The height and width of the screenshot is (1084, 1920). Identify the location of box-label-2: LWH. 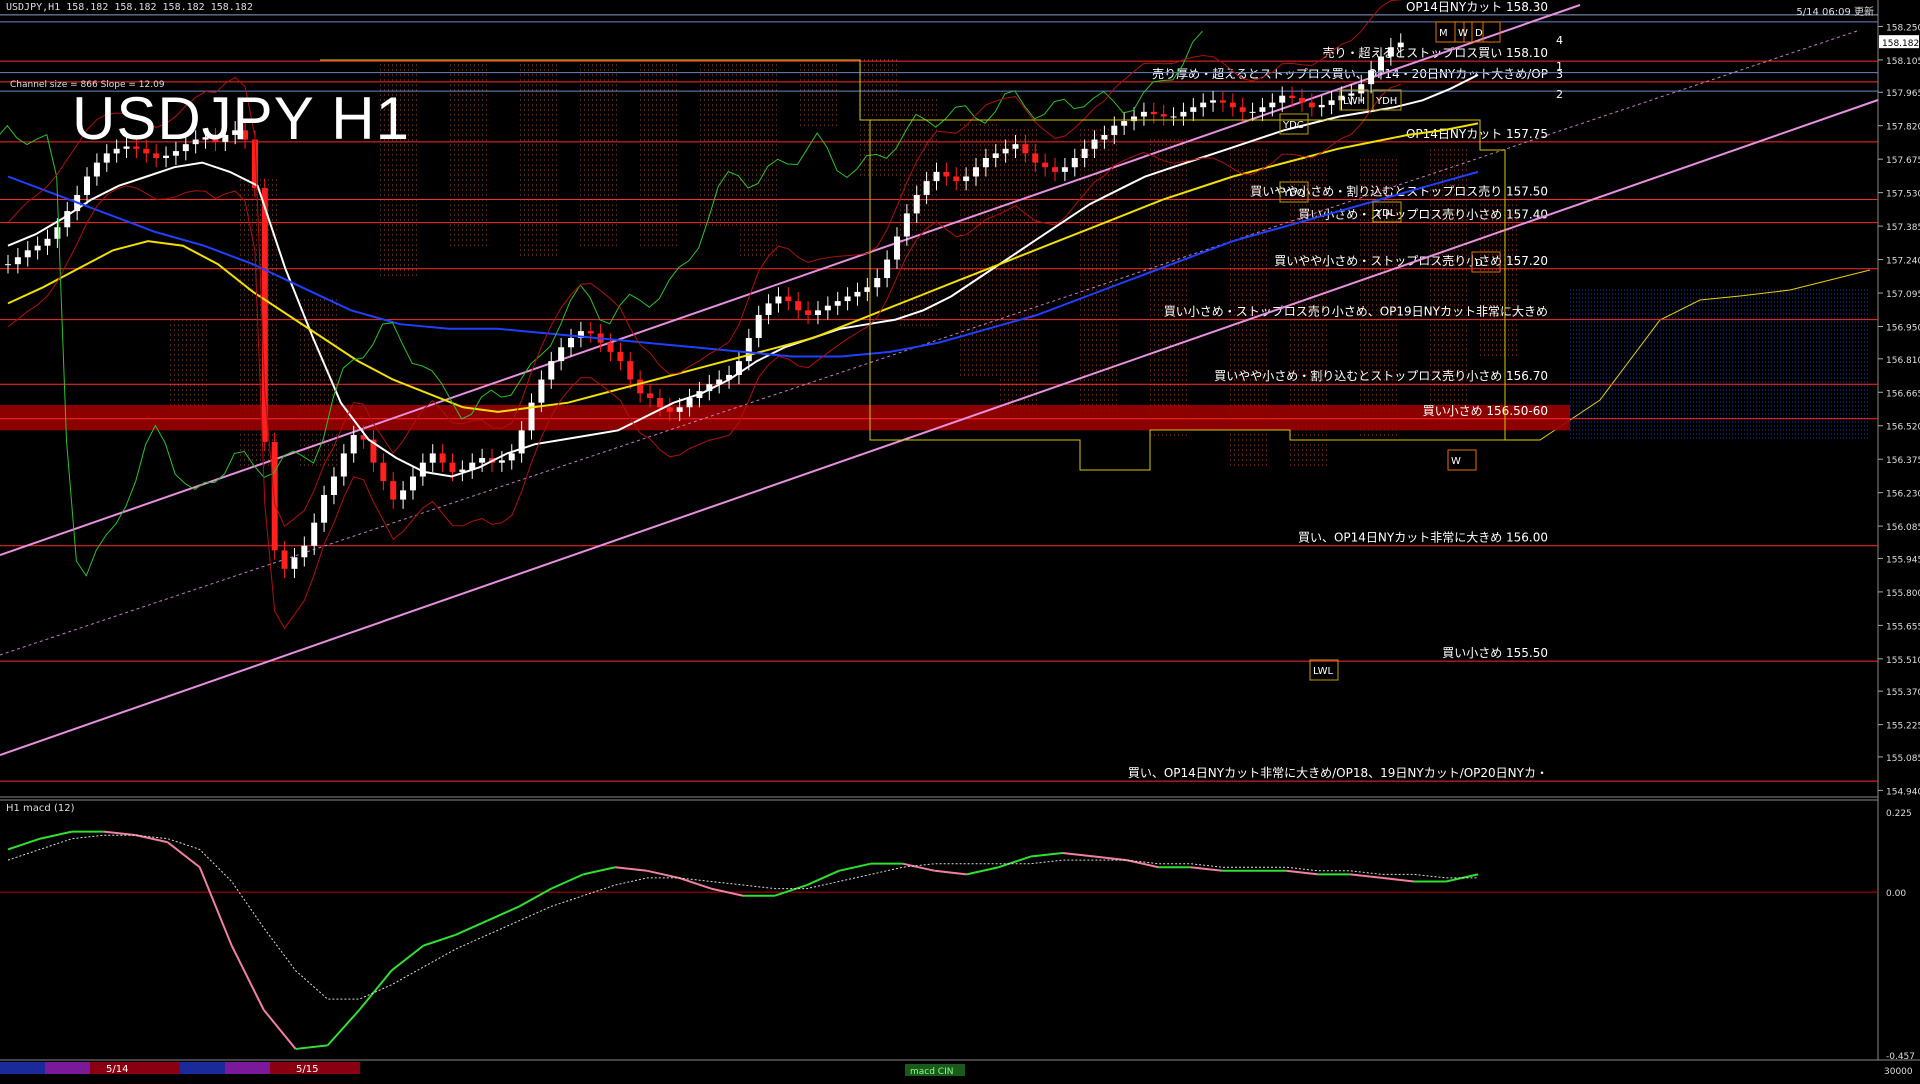
(1354, 101).